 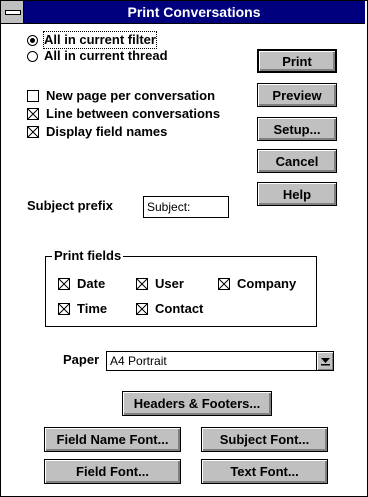 I want to click on radio-all-in-filter: All in current filter, so click(x=92, y=40).